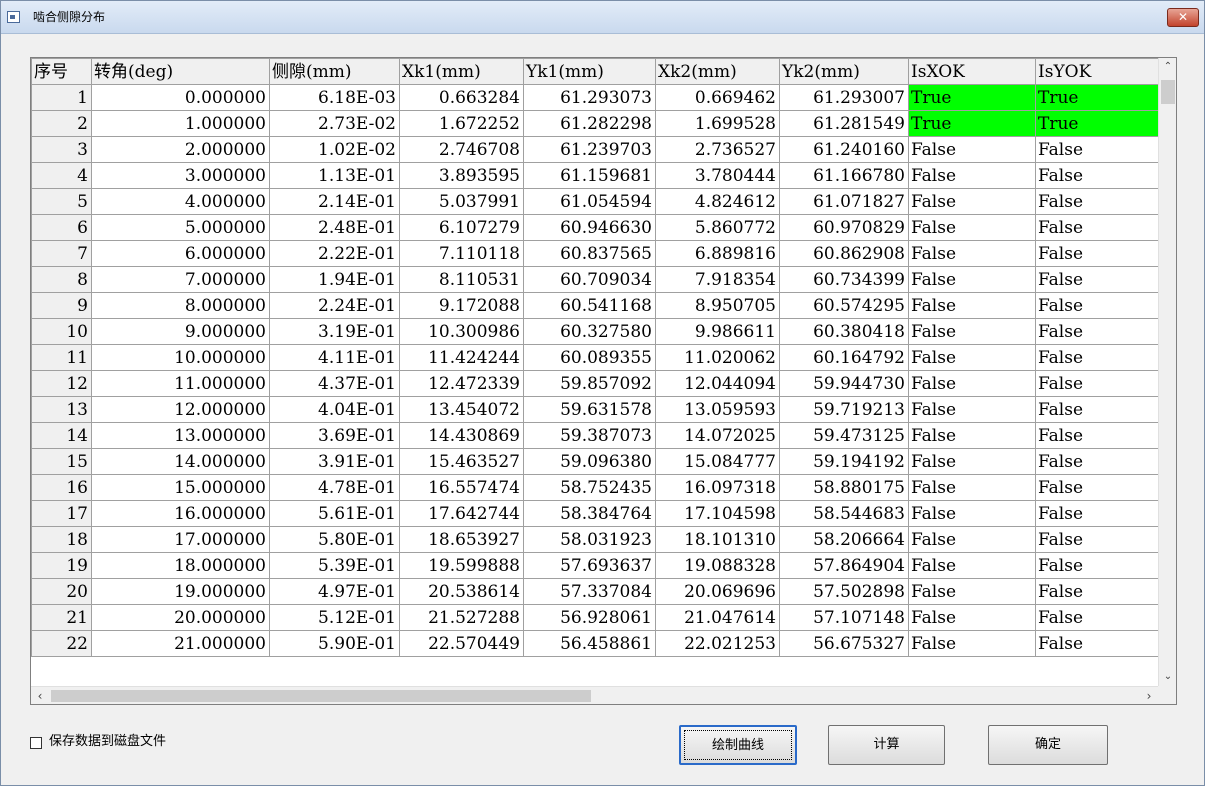  I want to click on value-cell: 3.893595, so click(461, 175).